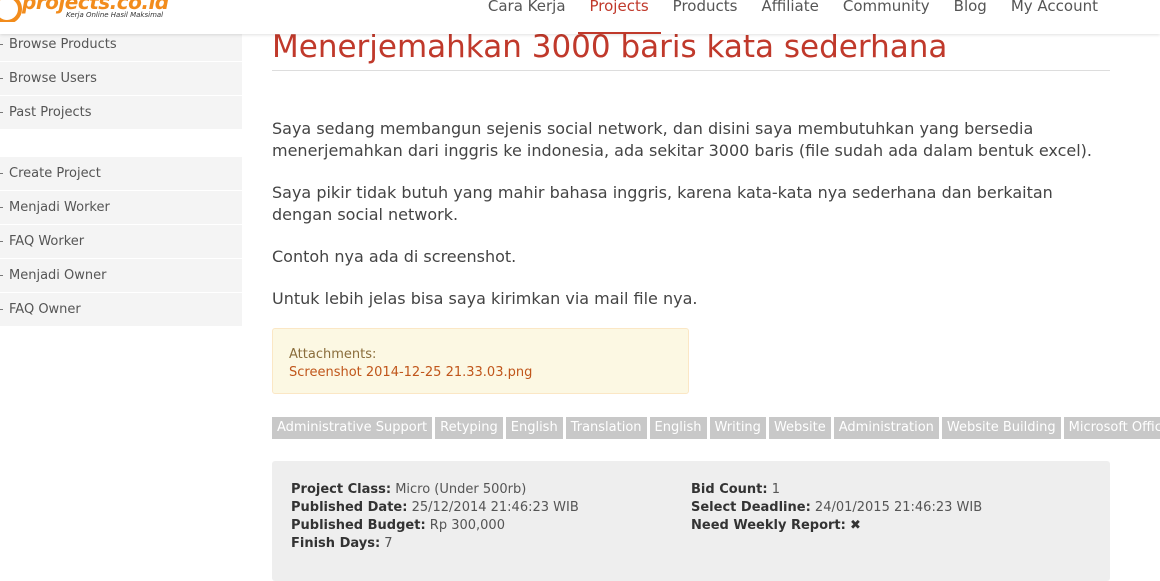 This screenshot has height=581, width=1160. What do you see at coordinates (1001, 428) in the screenshot?
I see `tag: Website Building` at bounding box center [1001, 428].